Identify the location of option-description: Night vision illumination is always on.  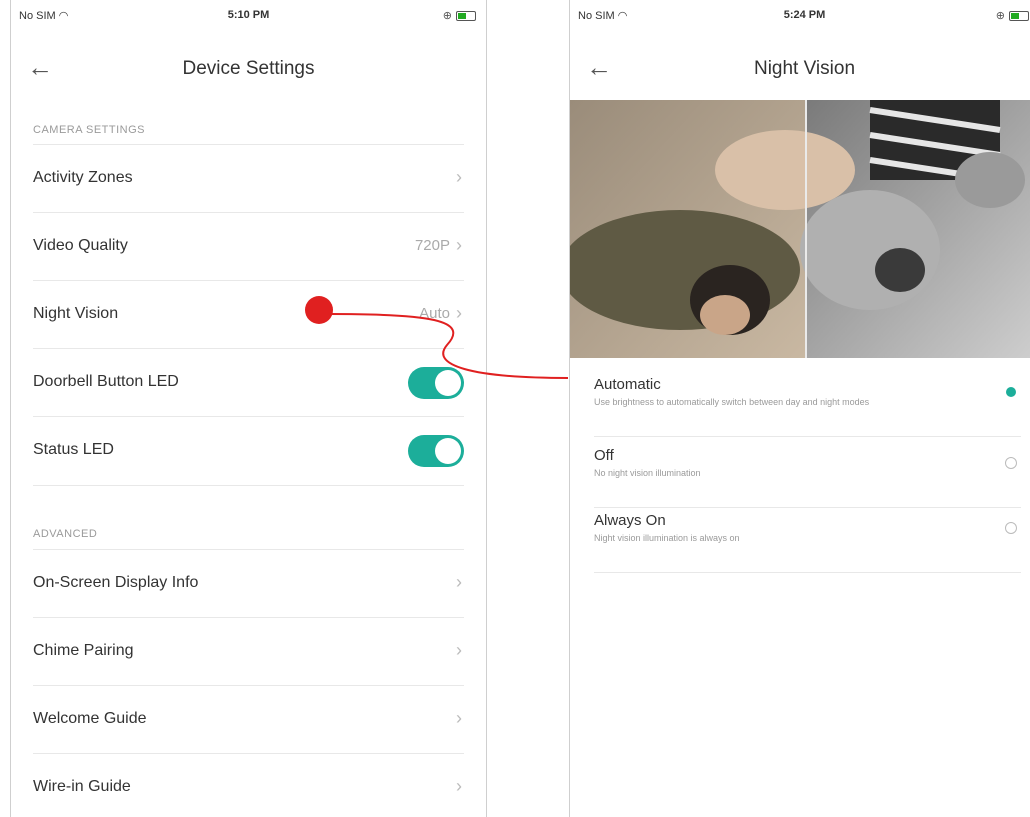
(667, 538).